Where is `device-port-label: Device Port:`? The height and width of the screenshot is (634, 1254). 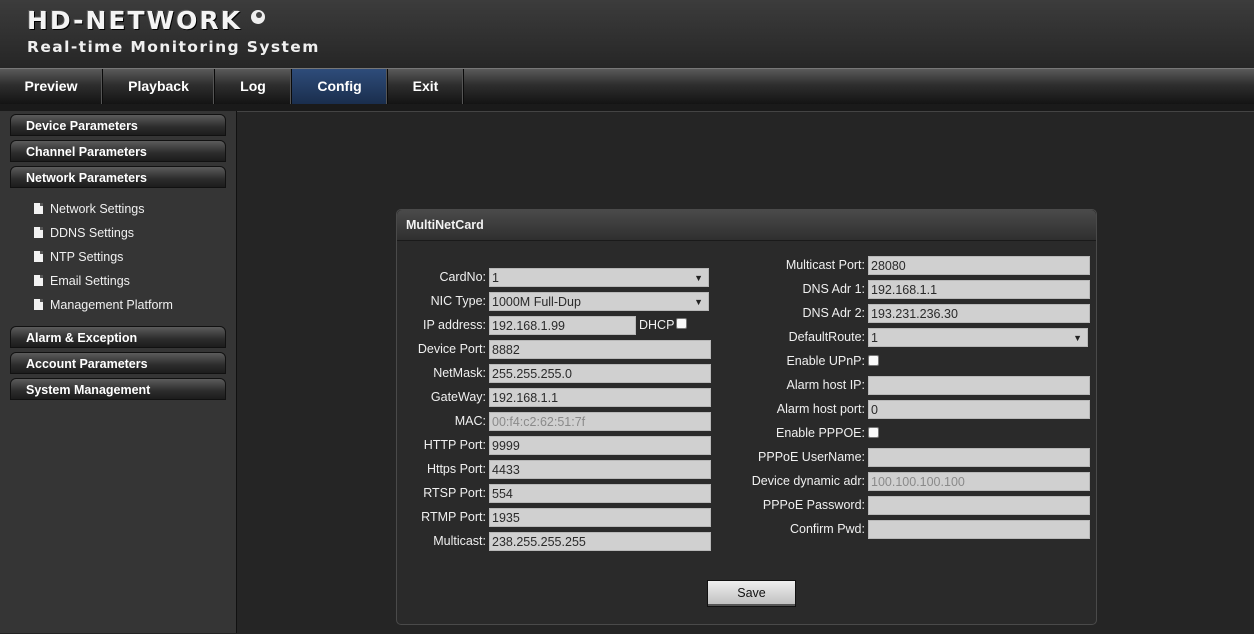 device-port-label: Device Port: is located at coordinates (451, 349).